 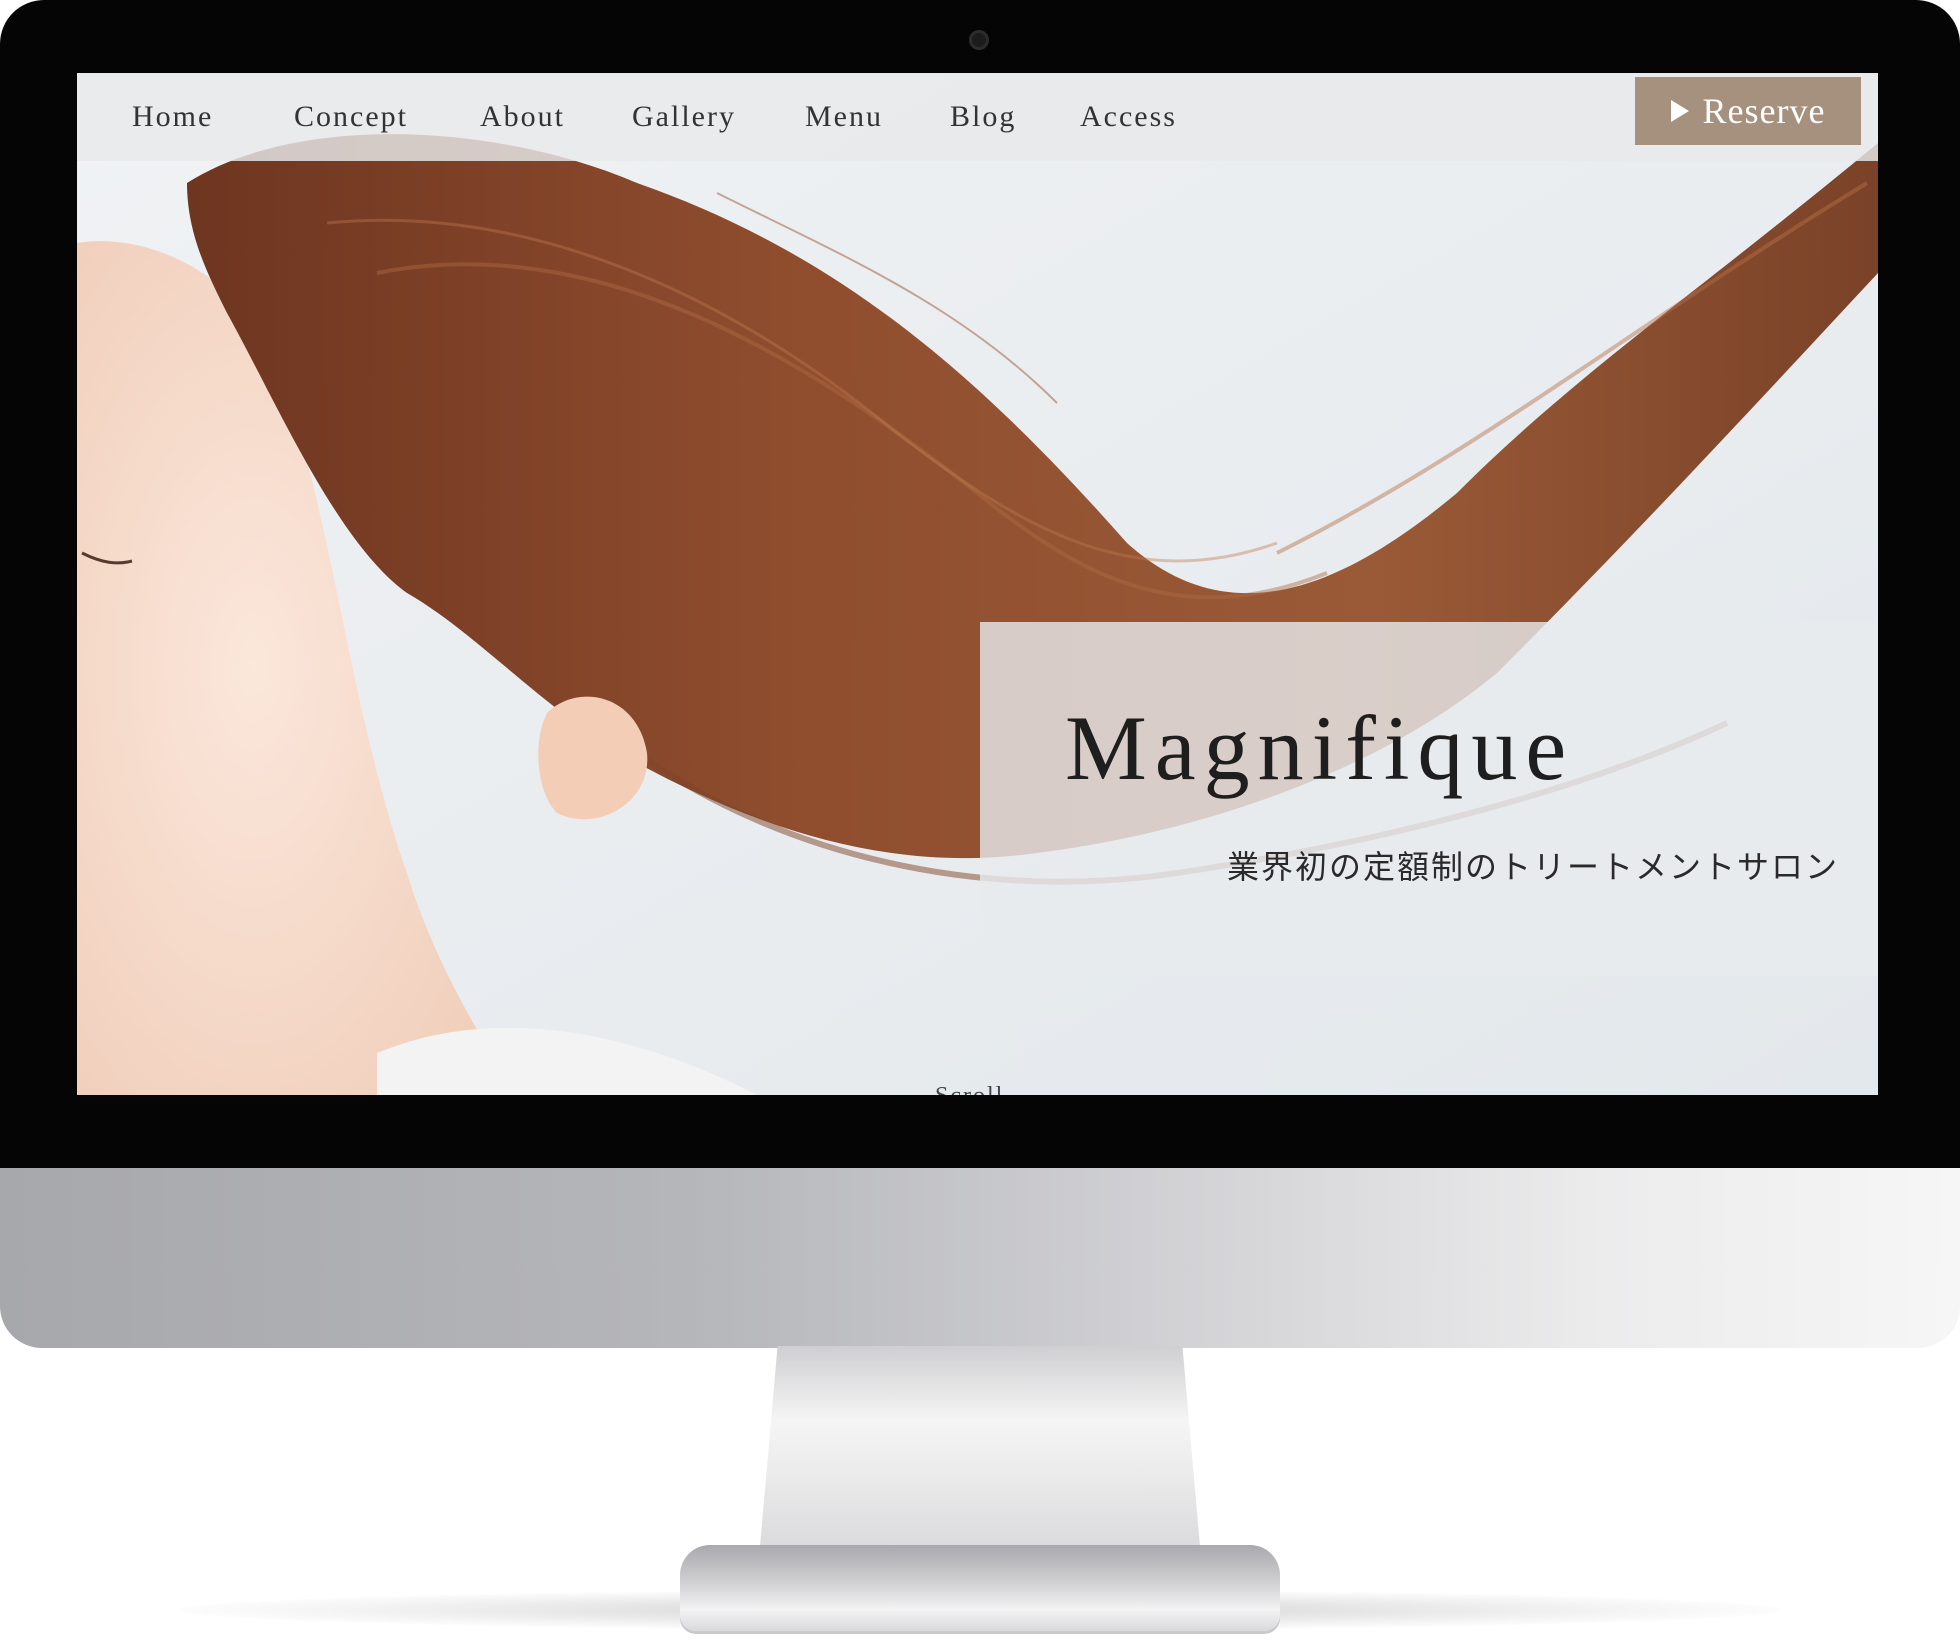 What do you see at coordinates (684, 117) in the screenshot?
I see `nav-item-gallery: Gallery` at bounding box center [684, 117].